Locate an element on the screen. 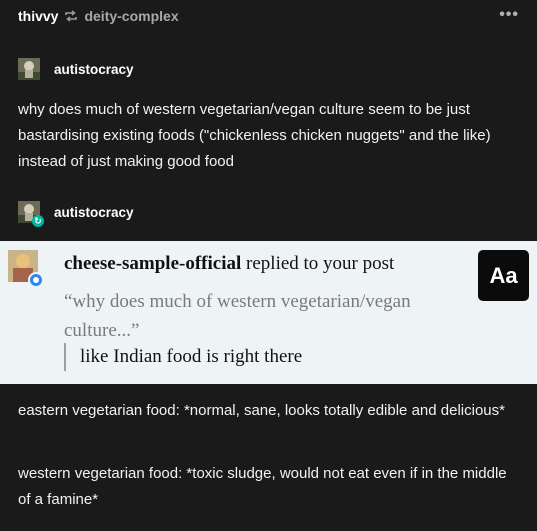 The height and width of the screenshot is (531, 537). reply-avatar is located at coordinates (26, 269).